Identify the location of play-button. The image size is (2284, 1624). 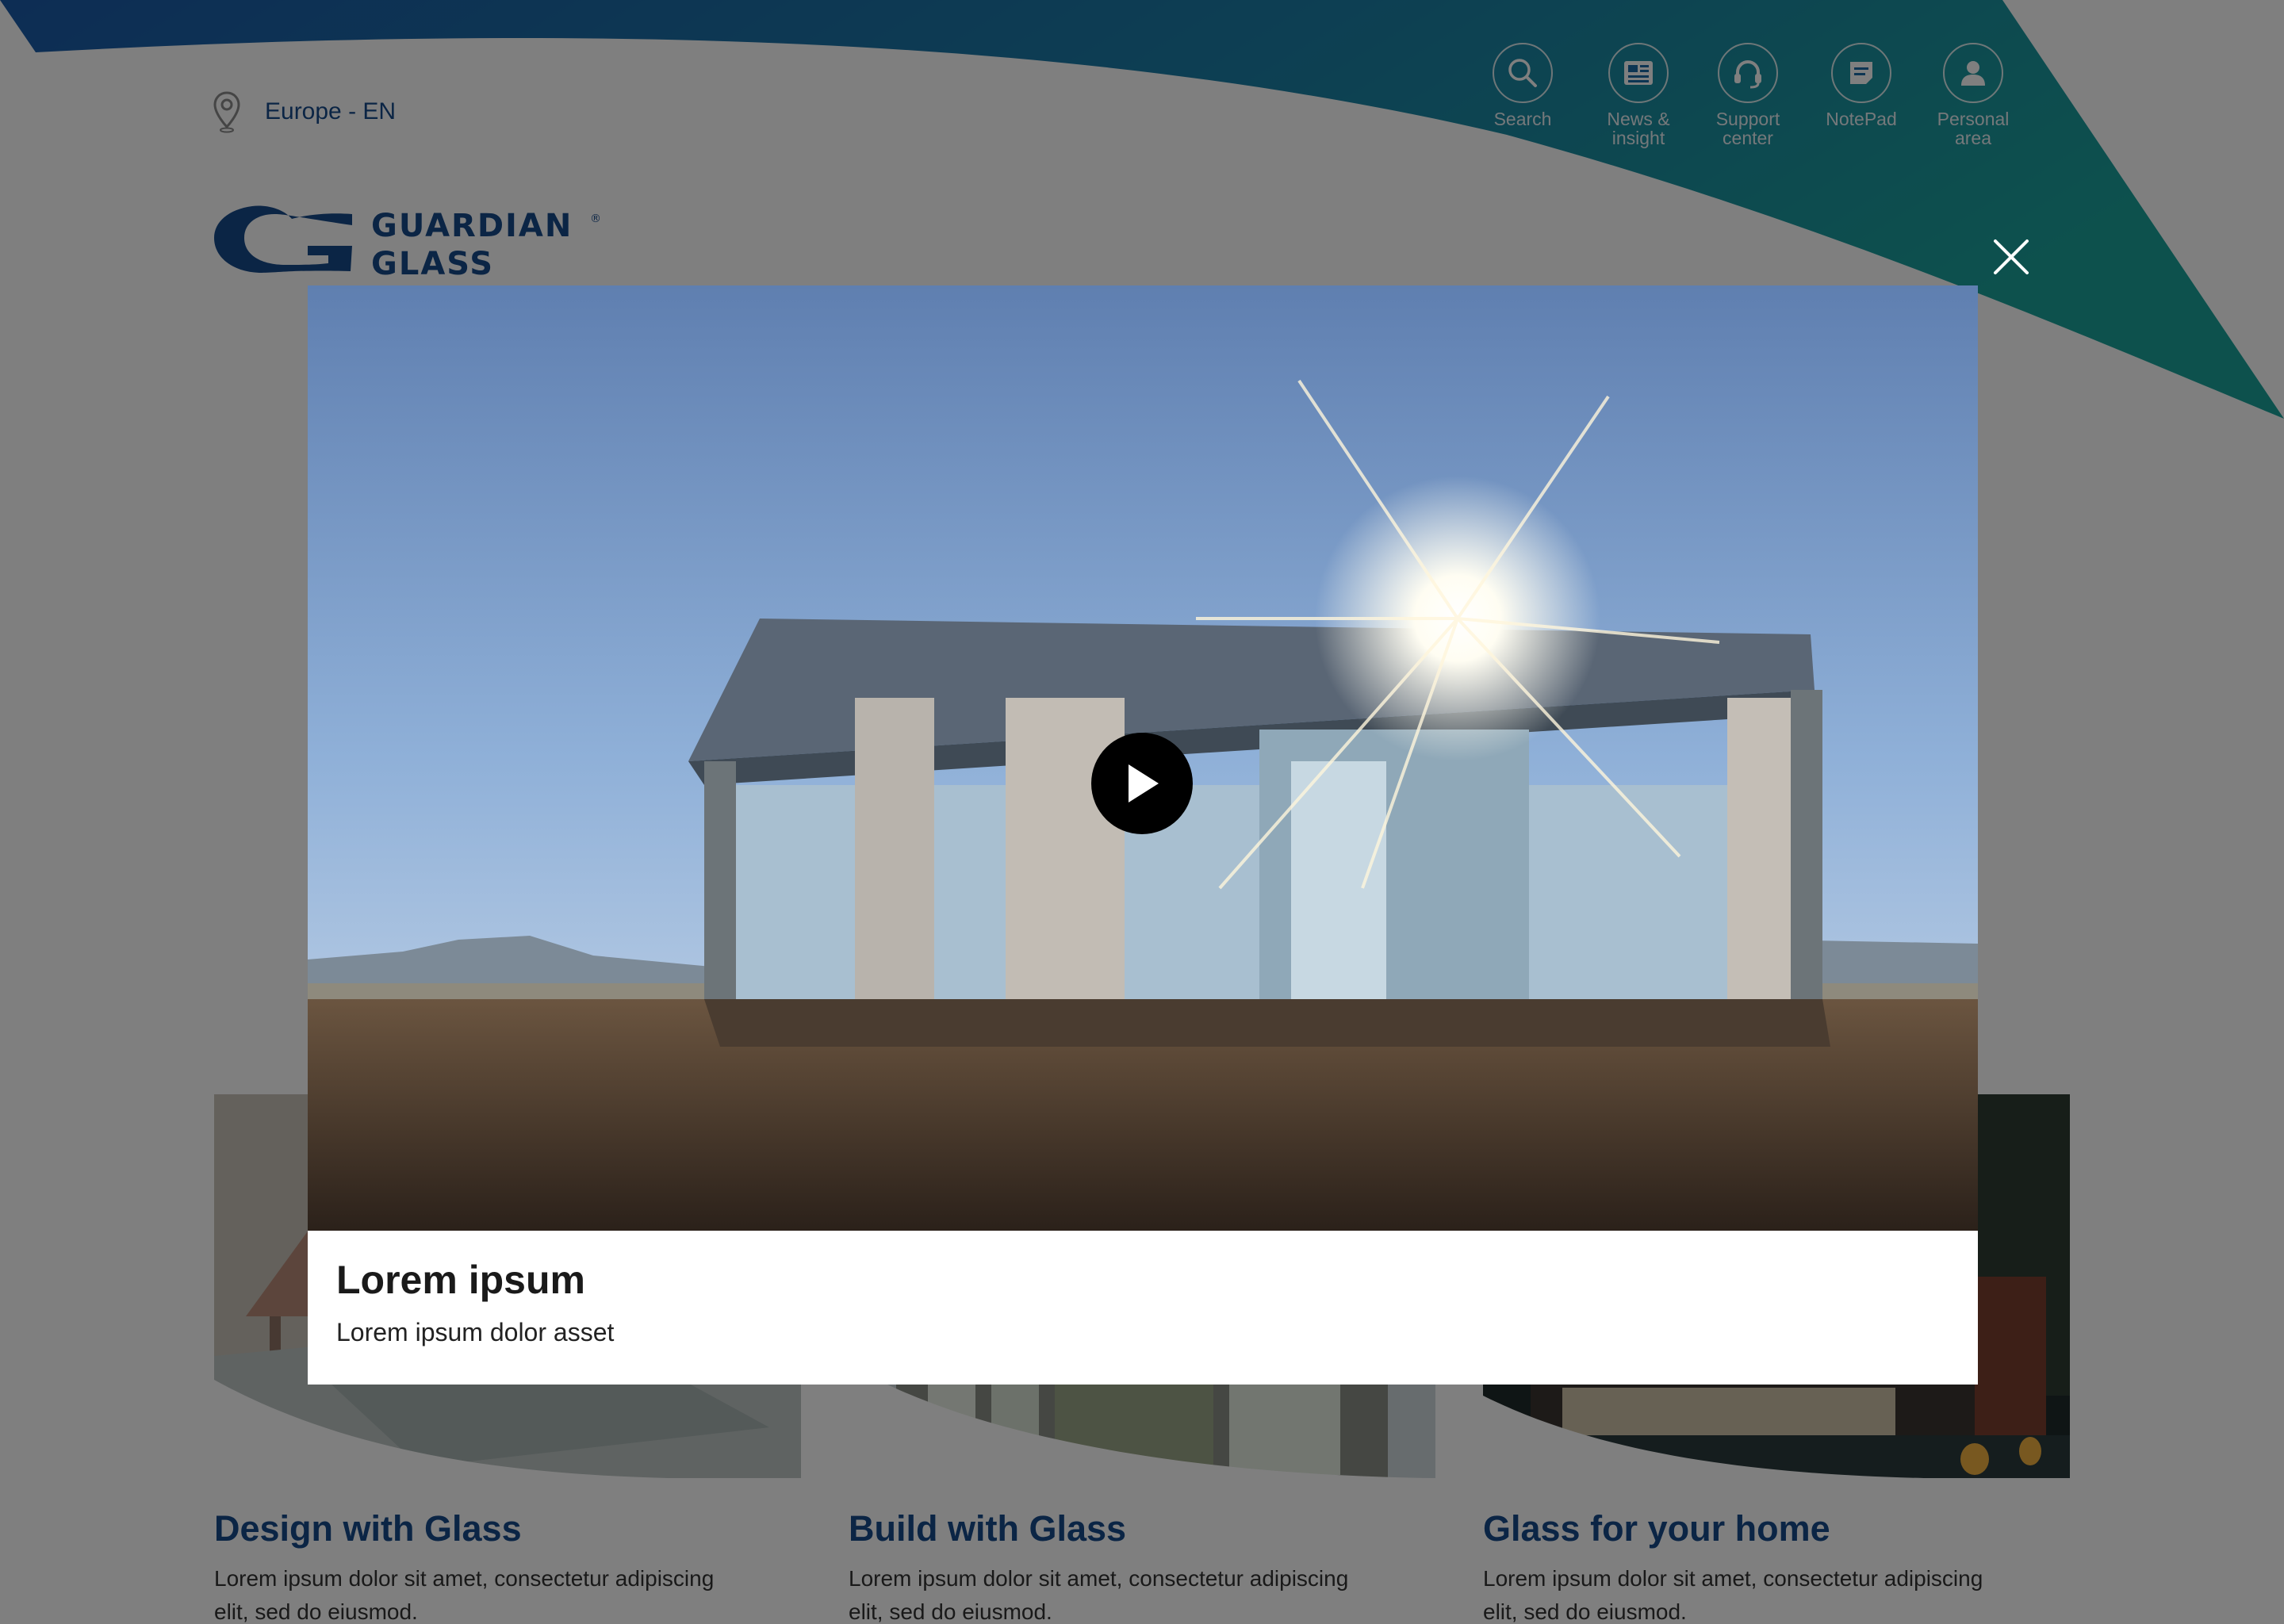
(1142, 783).